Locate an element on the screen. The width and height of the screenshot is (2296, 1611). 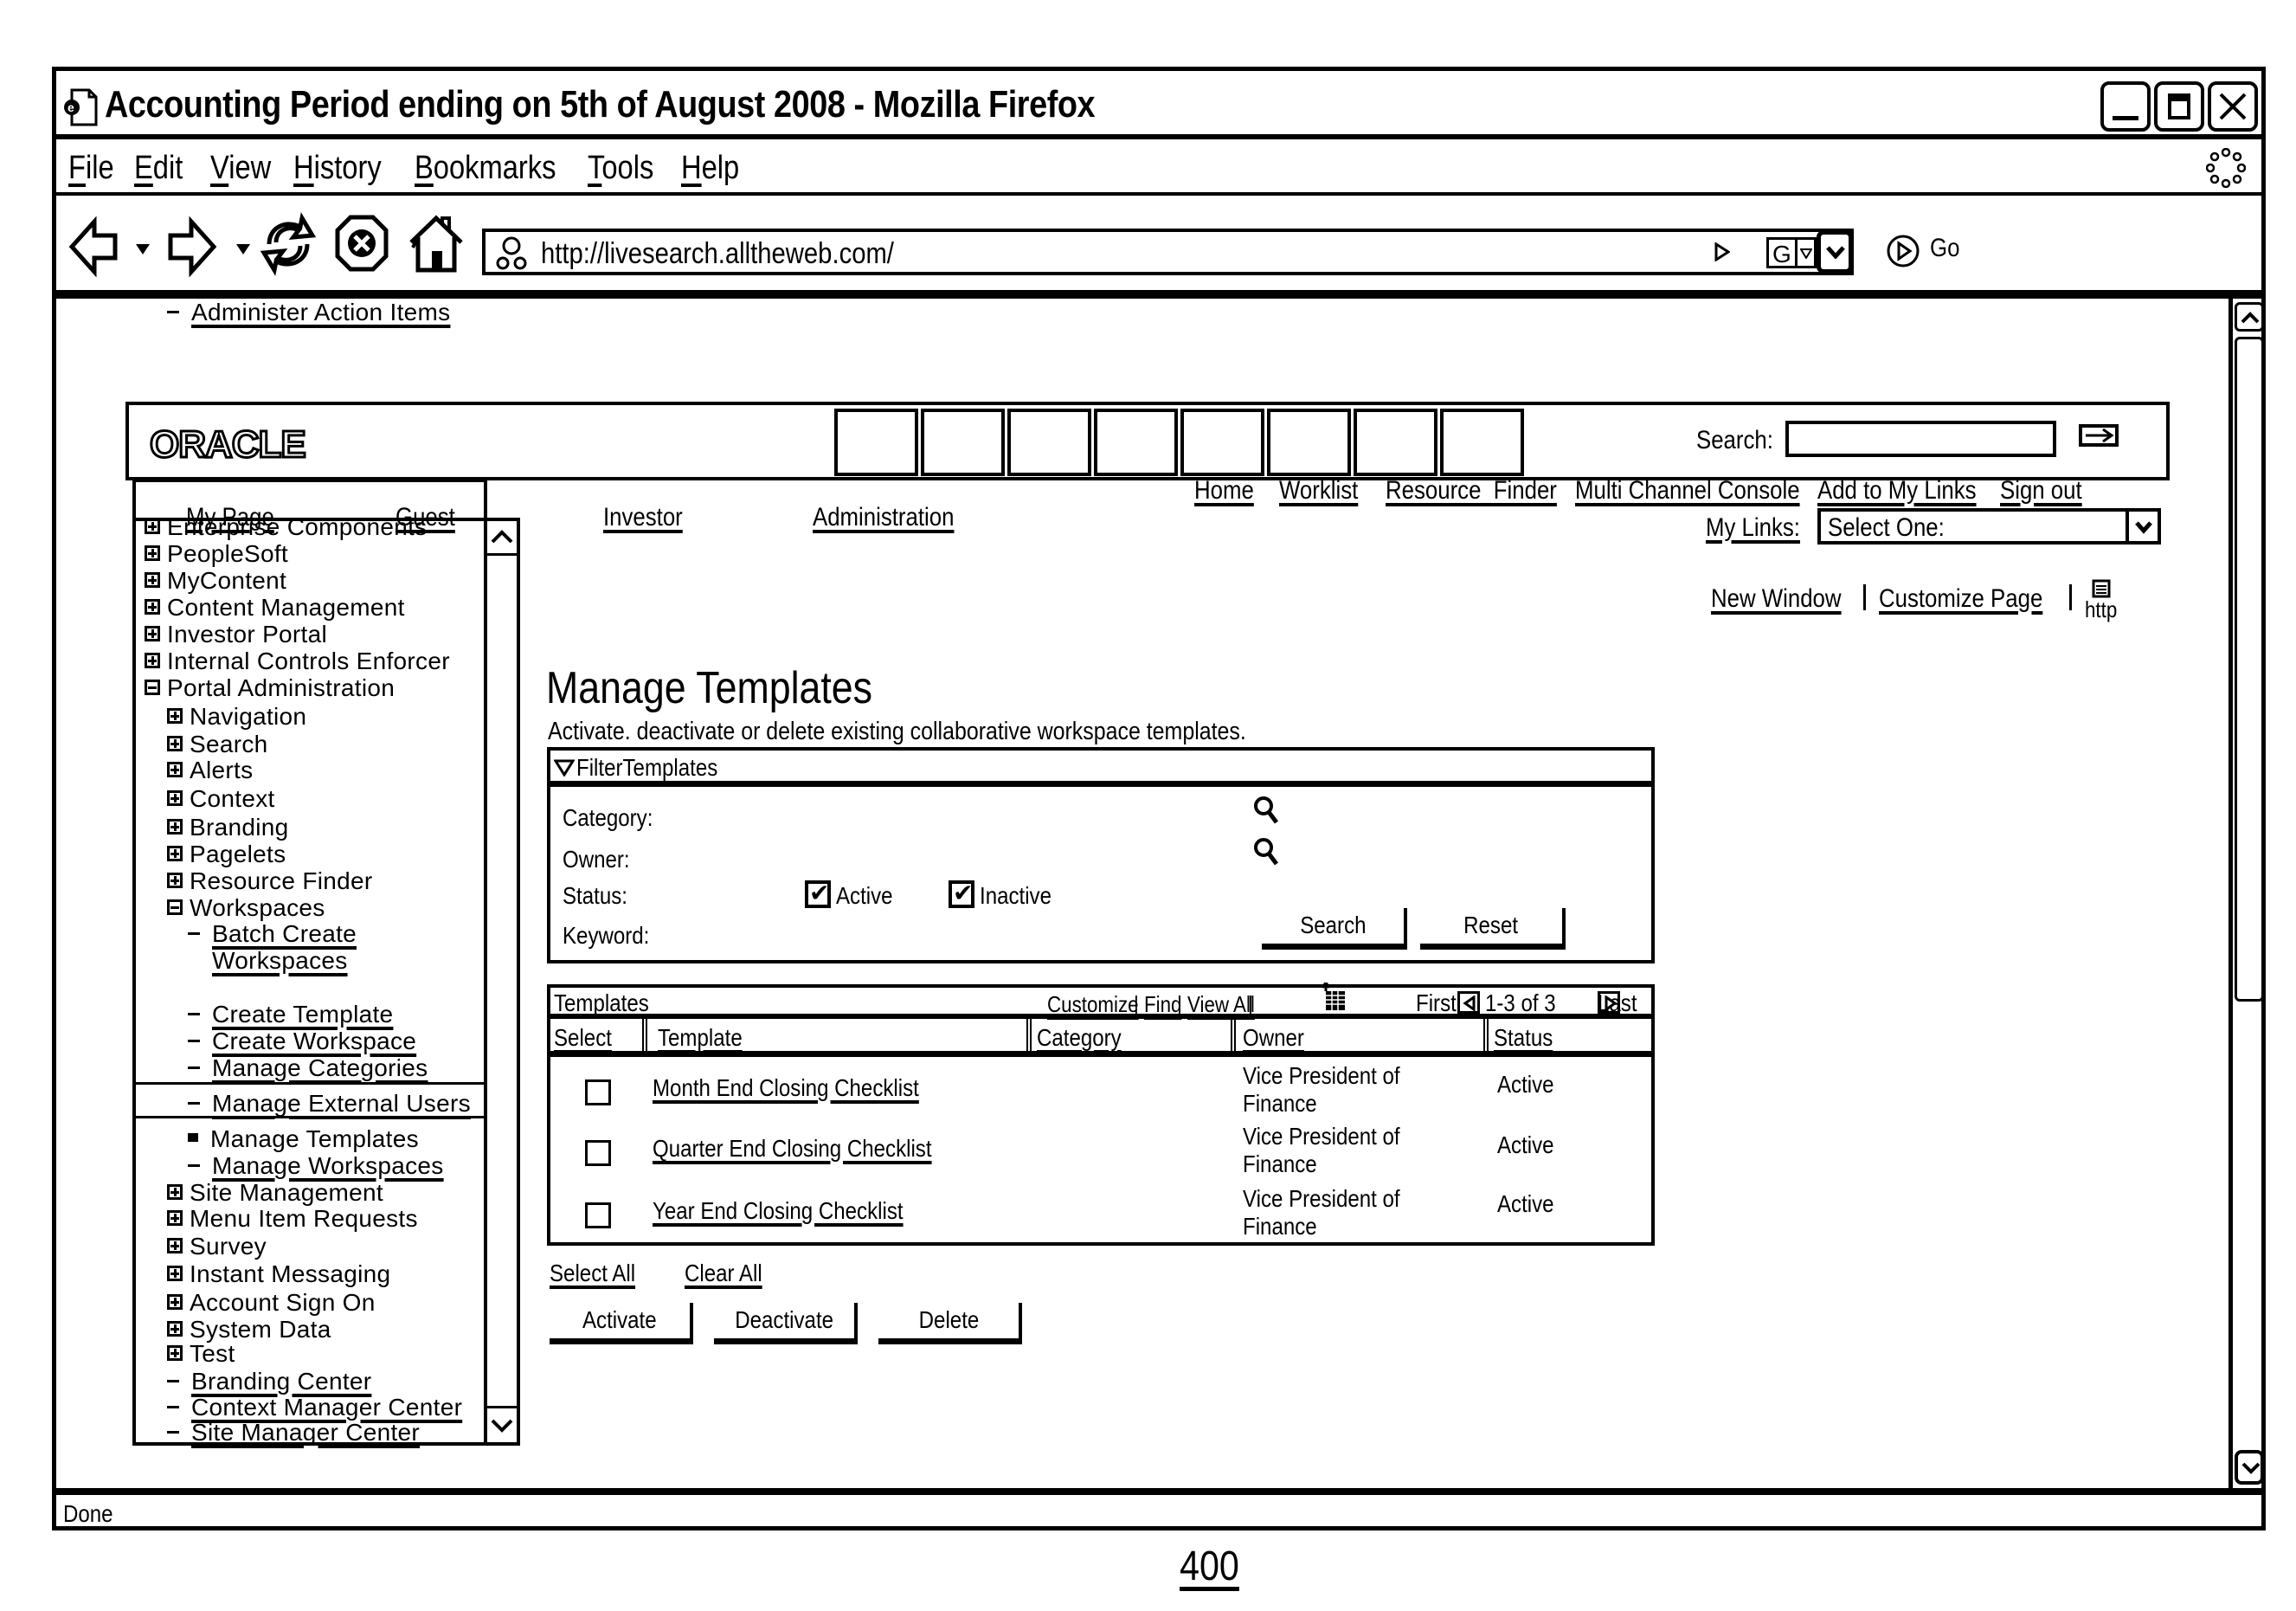
tree-item-label: Instant Messaging is located at coordinates (290, 1273).